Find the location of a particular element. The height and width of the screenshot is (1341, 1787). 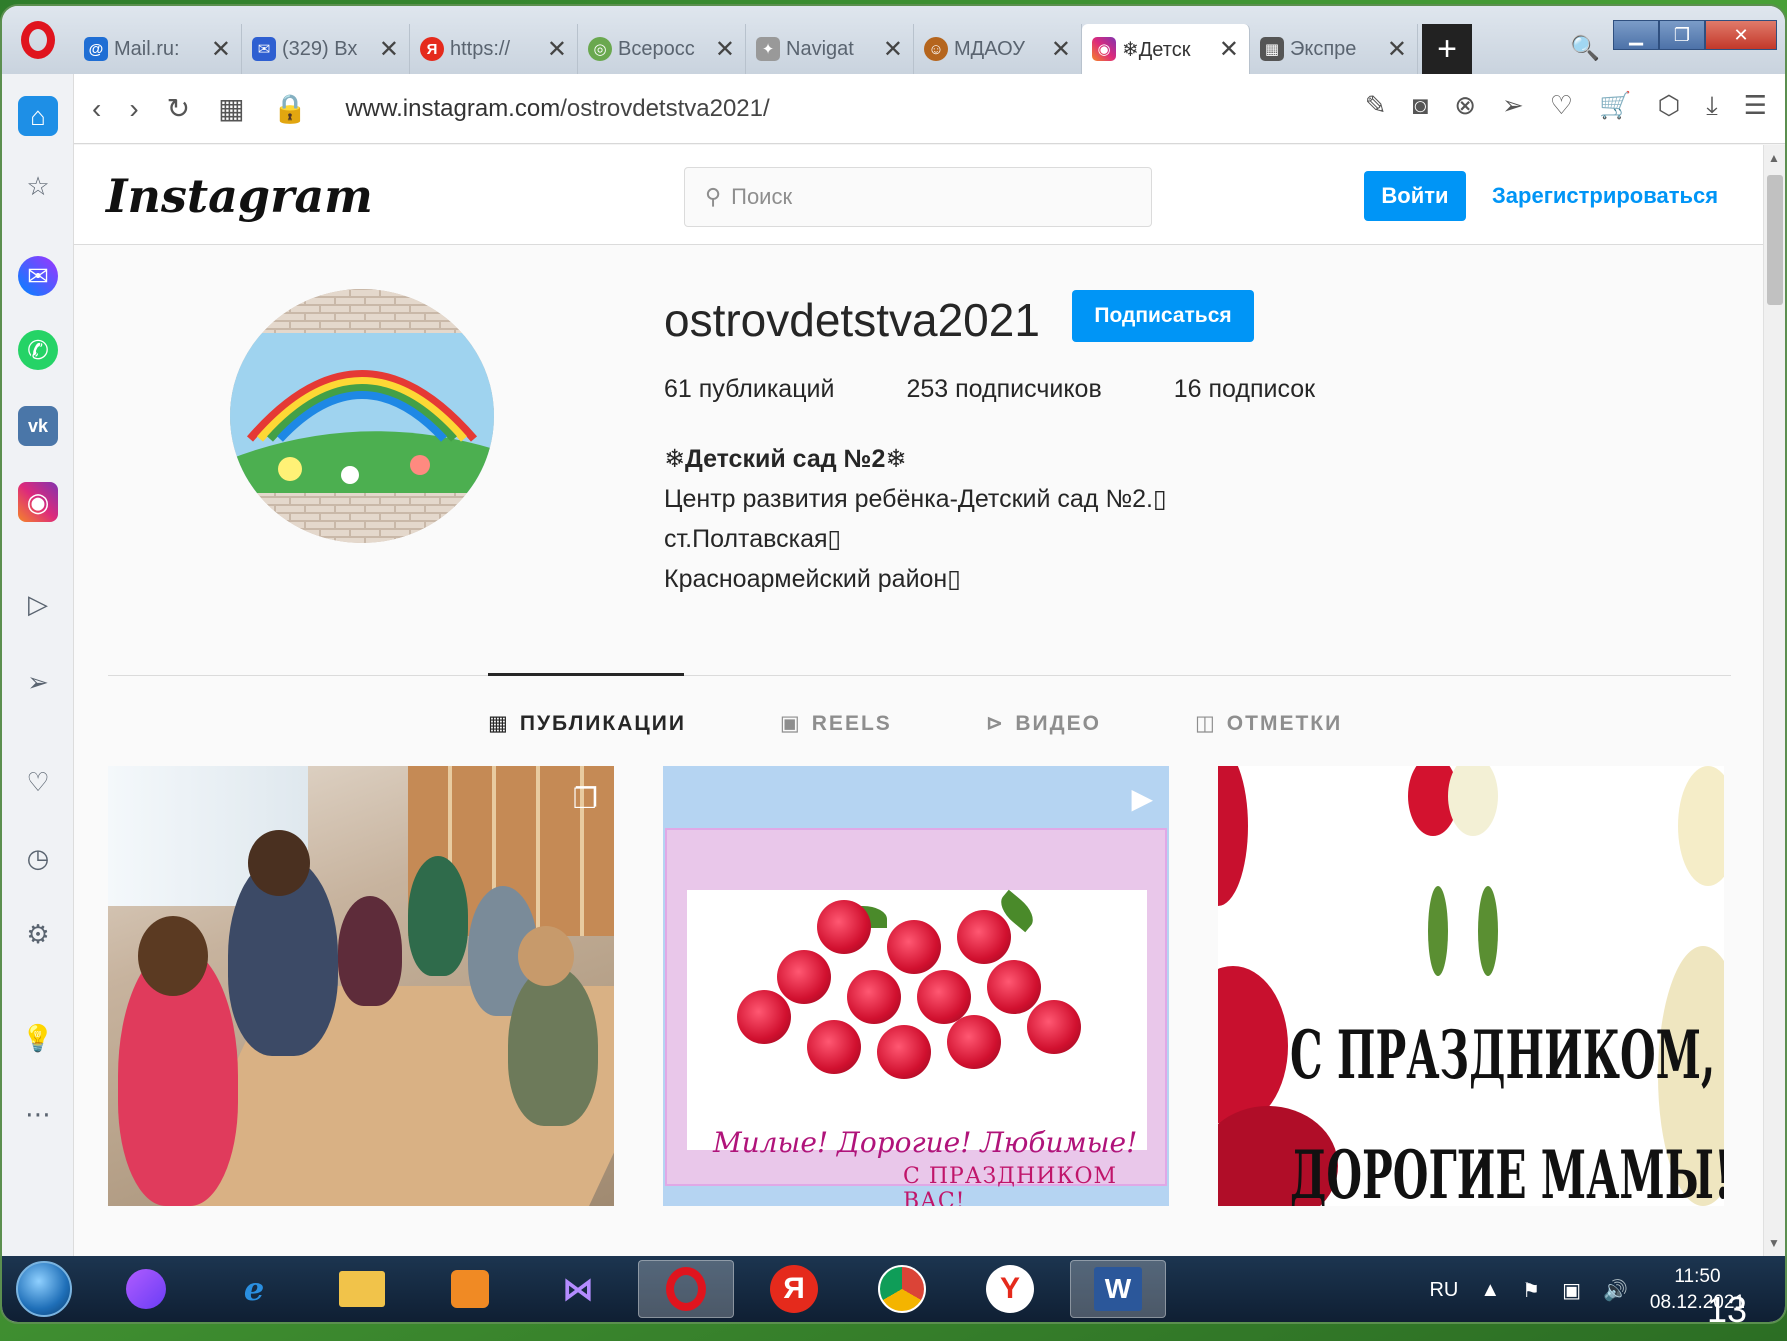

vertical-scrollbar: ▲ ▼ is located at coordinates (1774, 700).